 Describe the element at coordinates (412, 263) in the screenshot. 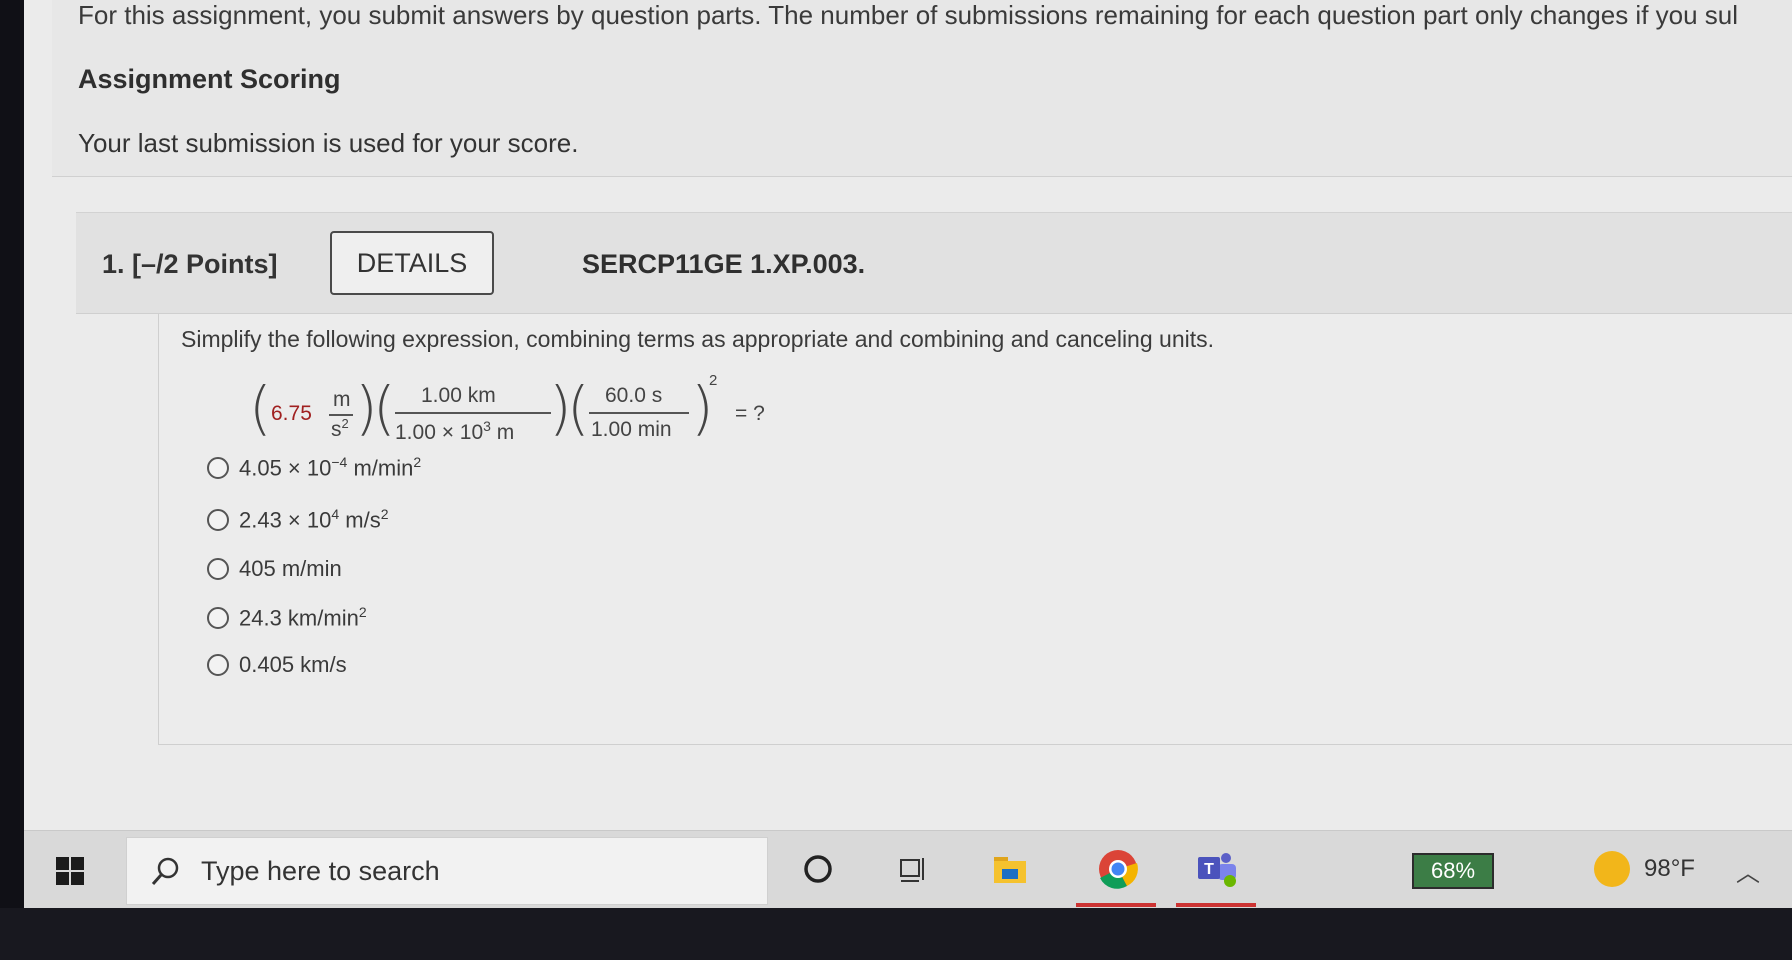

I see `details-button: DETAILS` at that location.